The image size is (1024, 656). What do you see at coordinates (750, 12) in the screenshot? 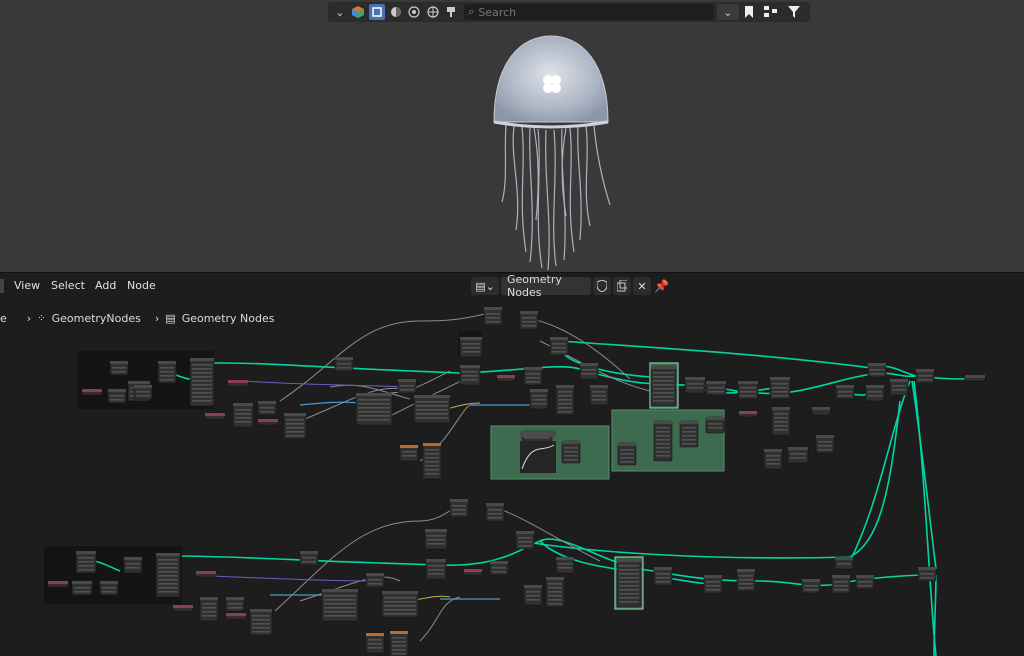
I see `bookmark-icon` at bounding box center [750, 12].